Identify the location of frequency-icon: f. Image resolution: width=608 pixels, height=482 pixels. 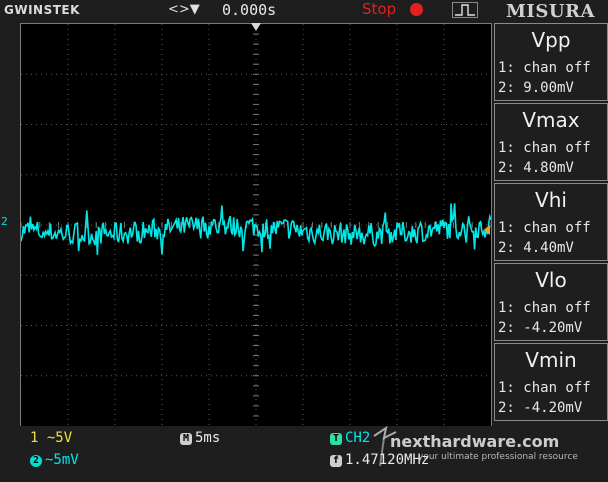
(336, 461).